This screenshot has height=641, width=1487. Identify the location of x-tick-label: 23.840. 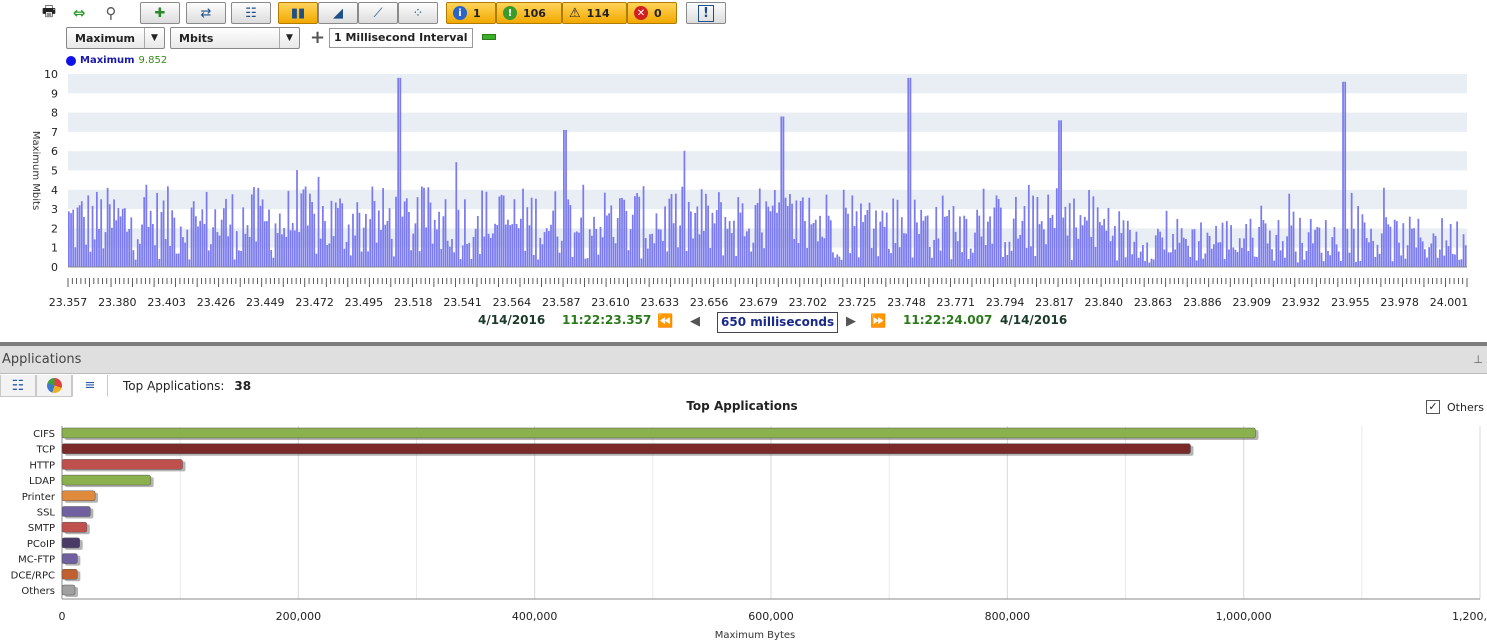
(1104, 302).